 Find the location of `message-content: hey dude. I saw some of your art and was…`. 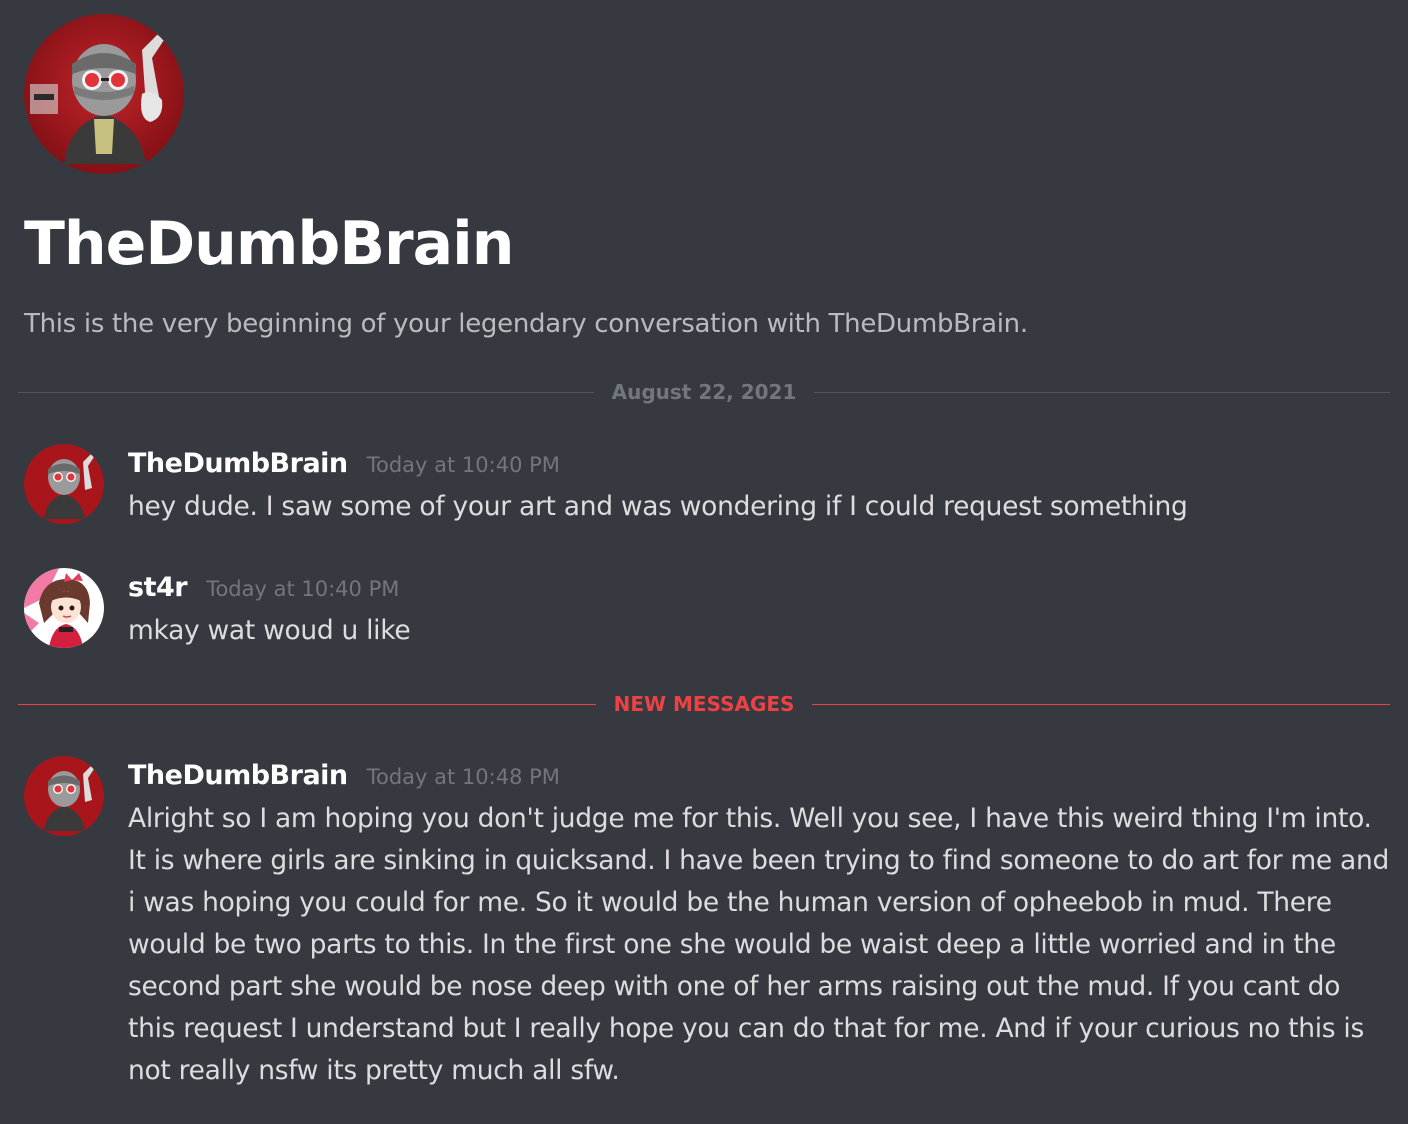

message-content: hey dude. I saw some of your art and was… is located at coordinates (658, 506).